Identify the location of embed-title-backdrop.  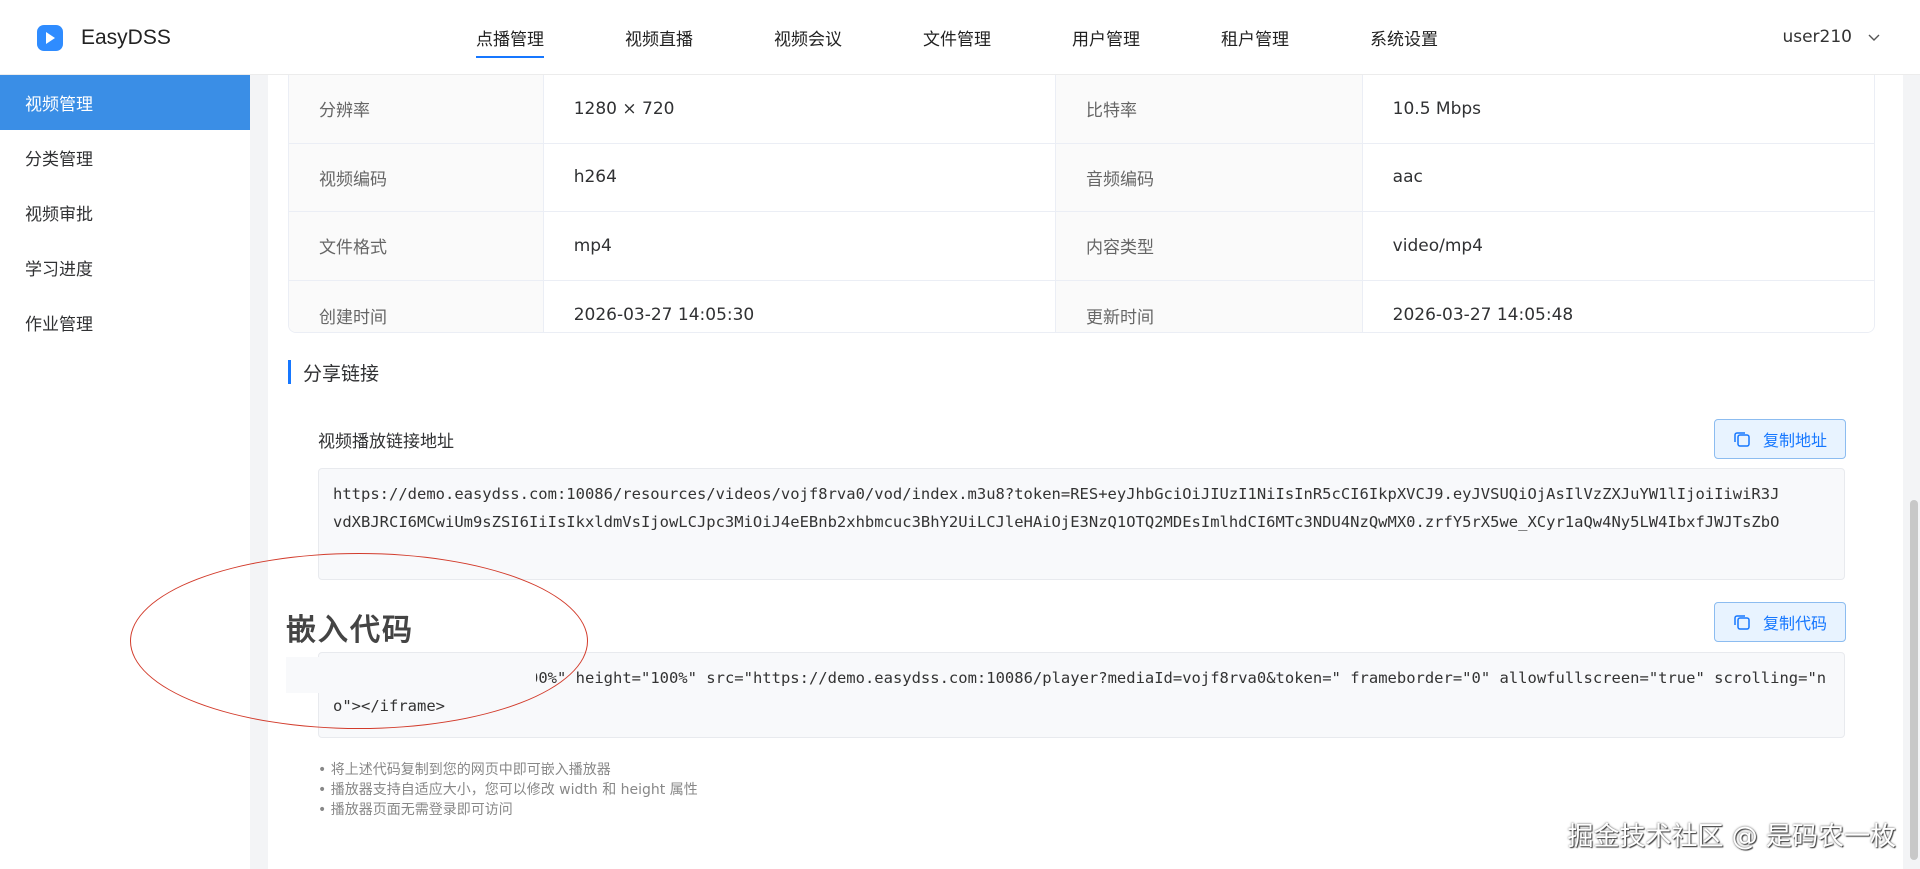
(411, 675).